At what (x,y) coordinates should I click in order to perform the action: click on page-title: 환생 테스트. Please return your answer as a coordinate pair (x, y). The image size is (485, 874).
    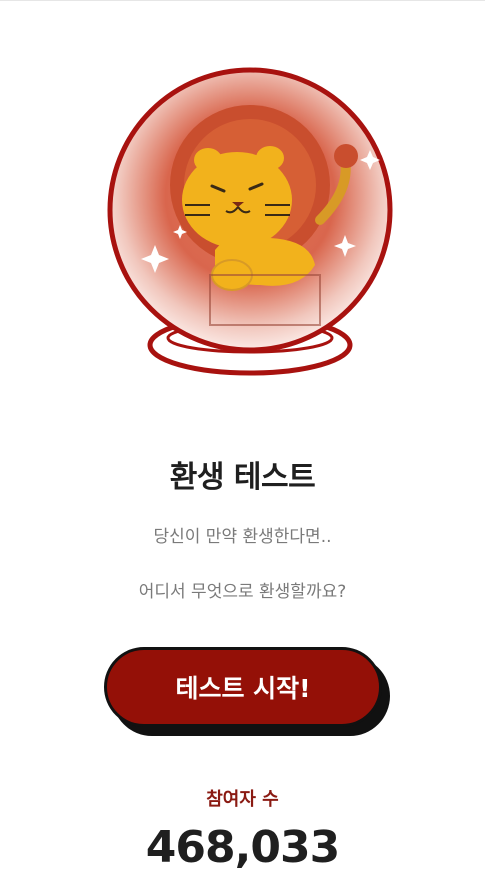
    Looking at the image, I should click on (242, 477).